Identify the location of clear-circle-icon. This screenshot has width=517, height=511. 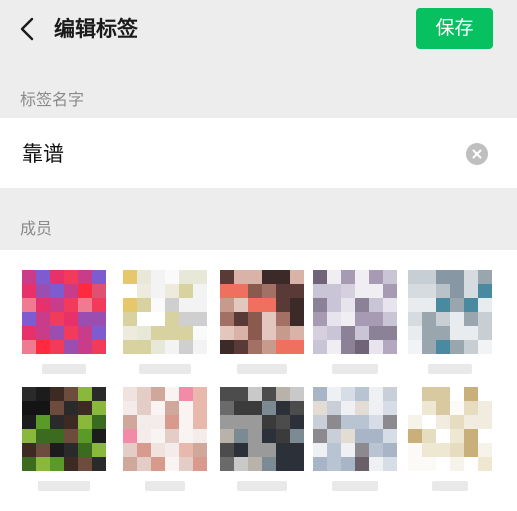
(477, 154).